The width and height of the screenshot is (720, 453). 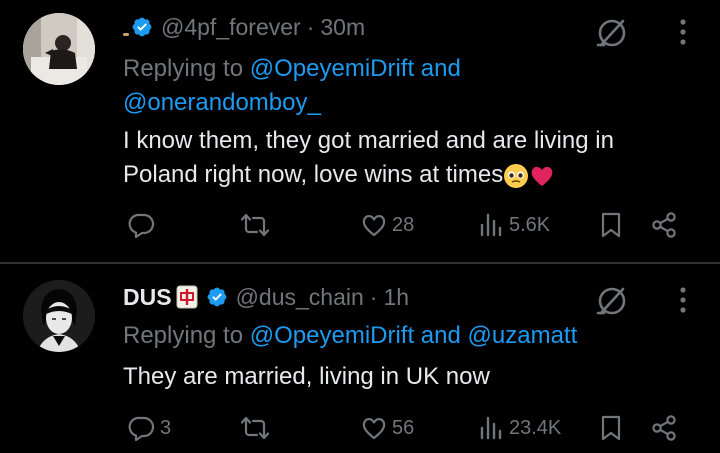 I want to click on views-count: 5.6K, so click(x=530, y=224).